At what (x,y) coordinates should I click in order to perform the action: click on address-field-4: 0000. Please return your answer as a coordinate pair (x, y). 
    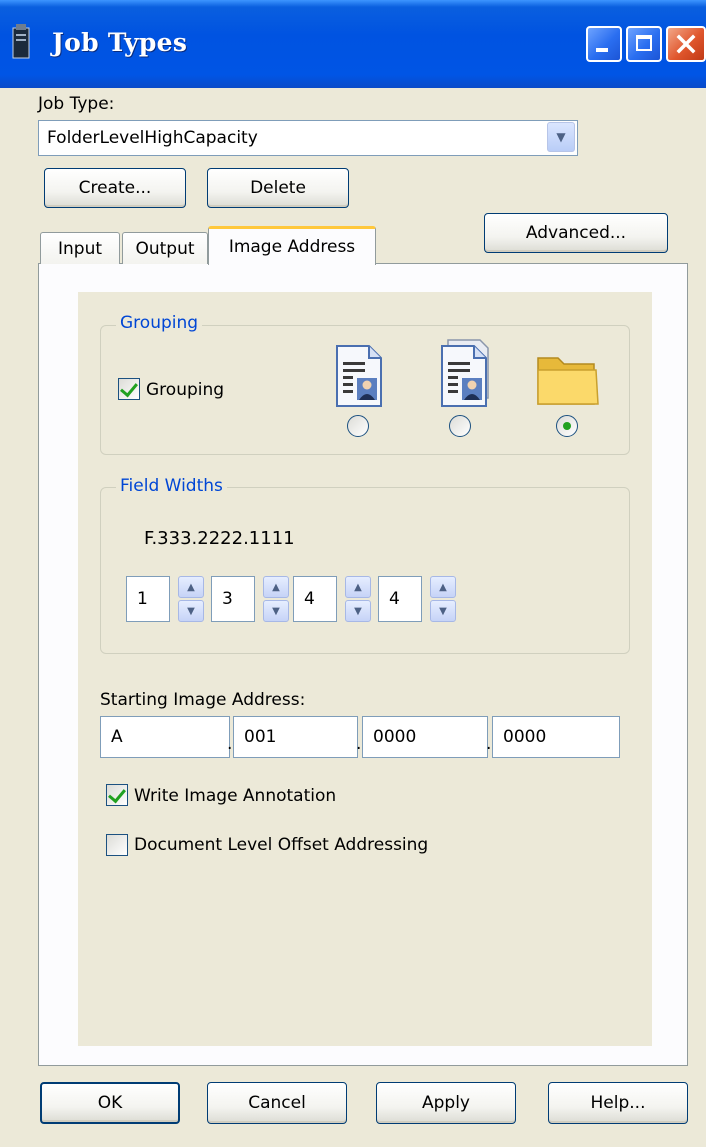
    Looking at the image, I should click on (556, 737).